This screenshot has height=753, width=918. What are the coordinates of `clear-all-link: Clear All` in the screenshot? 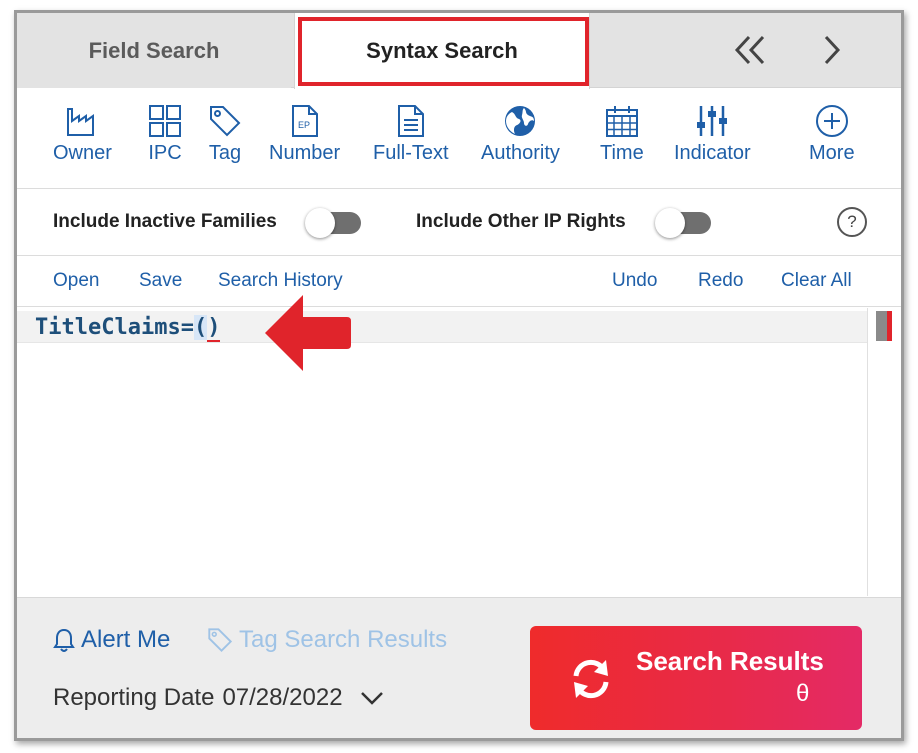 It's located at (816, 281).